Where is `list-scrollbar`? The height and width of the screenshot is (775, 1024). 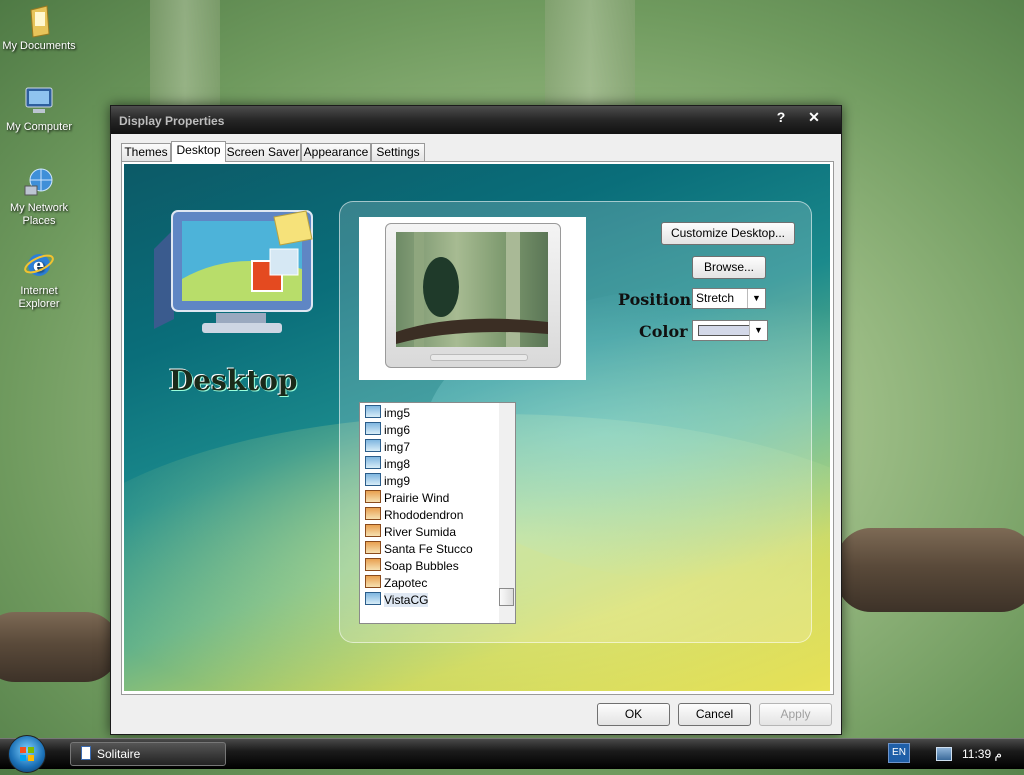
list-scrollbar is located at coordinates (507, 513).